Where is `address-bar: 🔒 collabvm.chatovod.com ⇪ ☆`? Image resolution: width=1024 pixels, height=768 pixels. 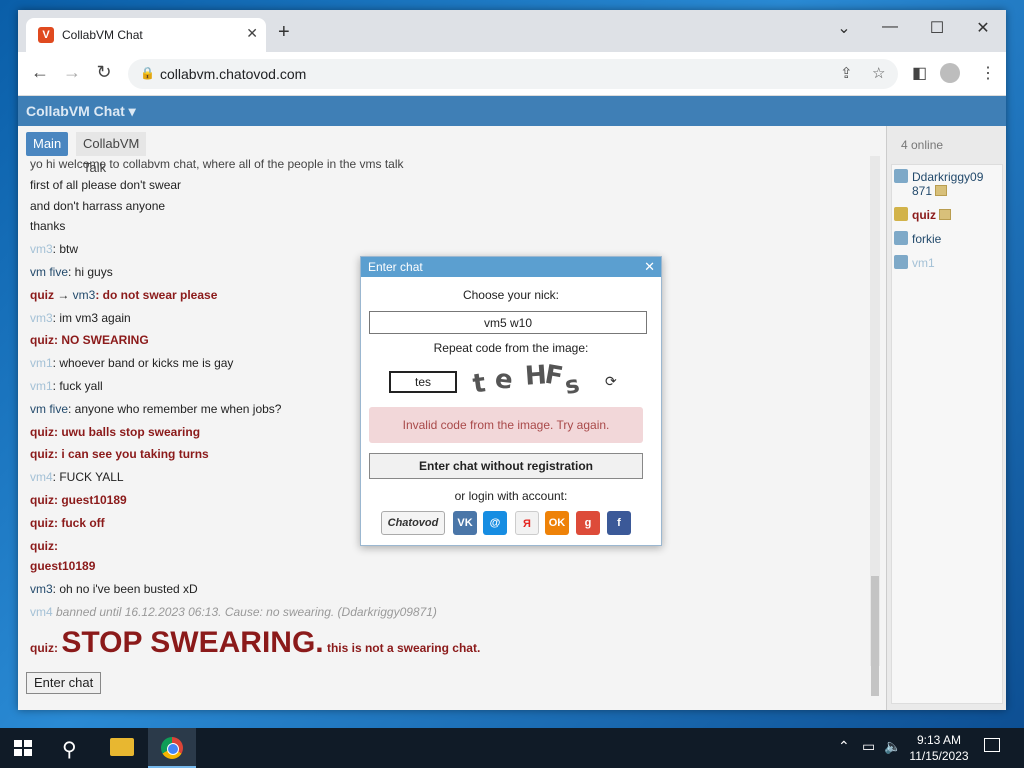
address-bar: 🔒 collabvm.chatovod.com ⇪ ☆ is located at coordinates (513, 74).